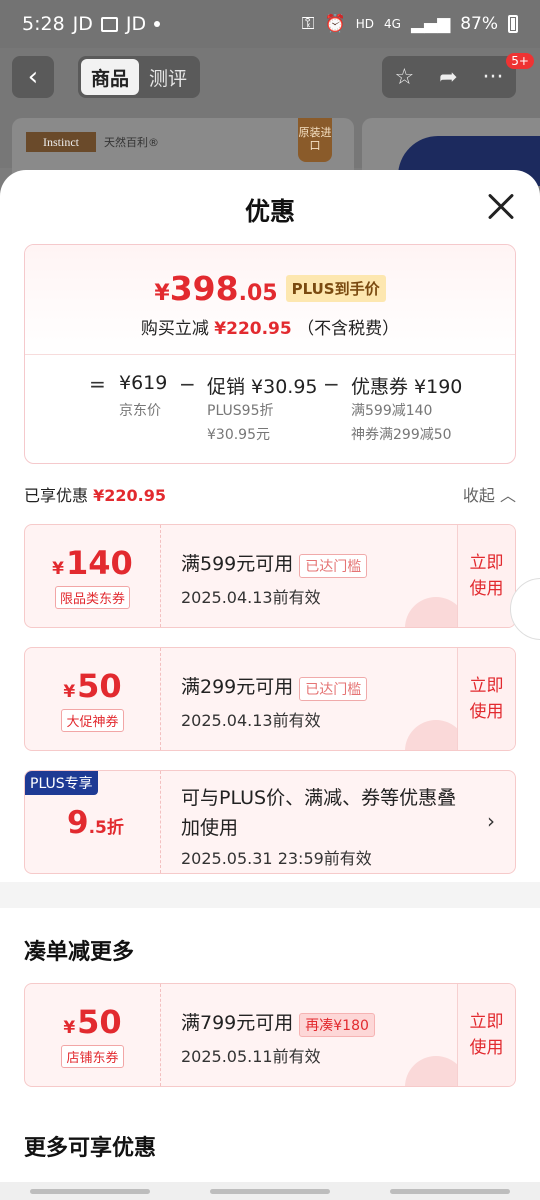  What do you see at coordinates (335, 288) in the screenshot?
I see `plus-price-tag: PLUS到手价` at bounding box center [335, 288].